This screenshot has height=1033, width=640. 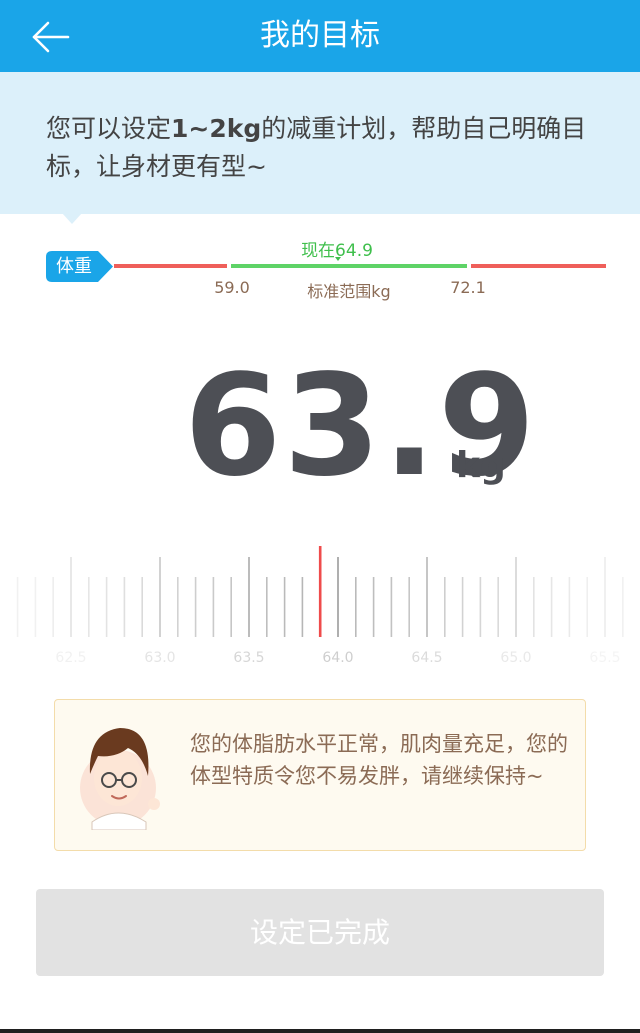 What do you see at coordinates (361, 426) in the screenshot?
I see `target-weight-value: 63.9` at bounding box center [361, 426].